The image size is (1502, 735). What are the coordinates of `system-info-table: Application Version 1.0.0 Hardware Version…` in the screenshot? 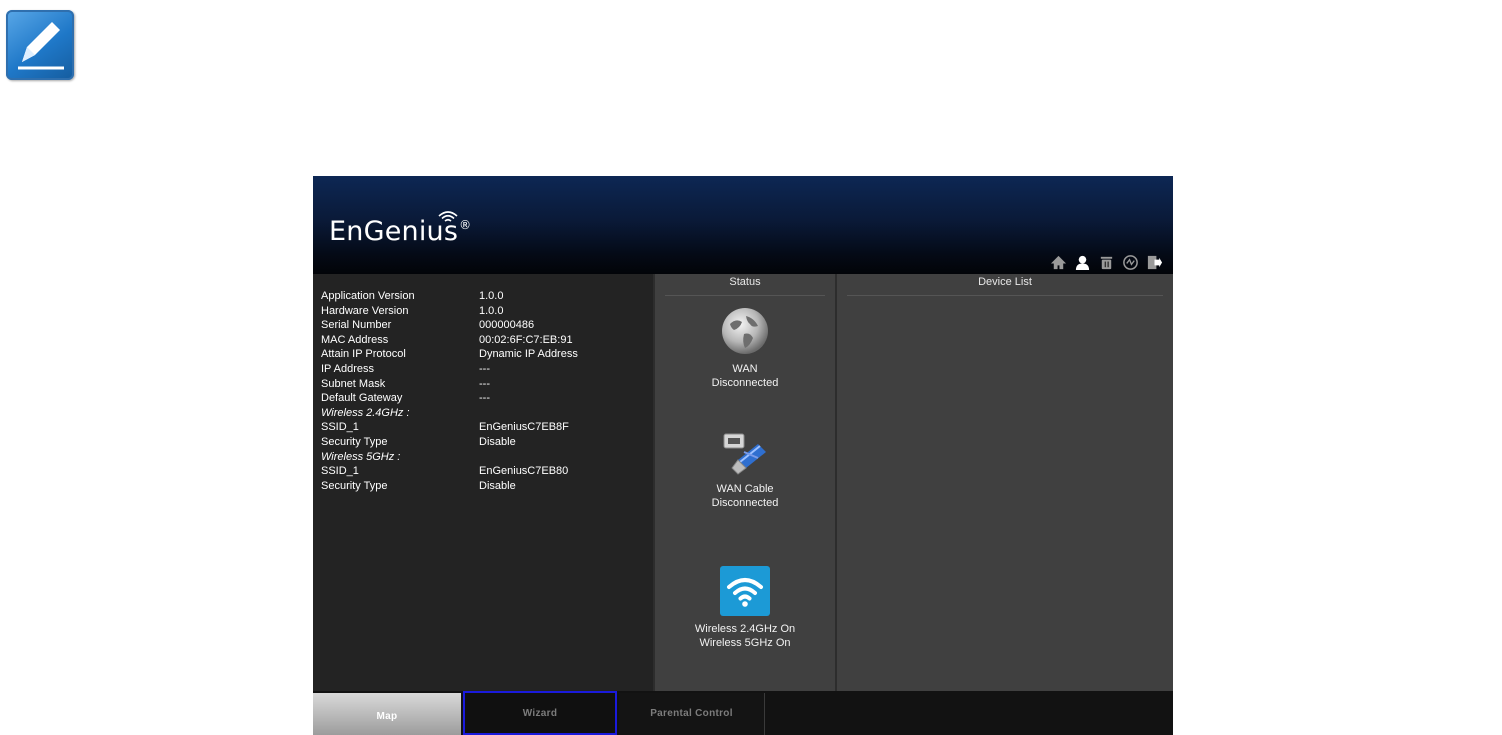 It's located at (449, 391).